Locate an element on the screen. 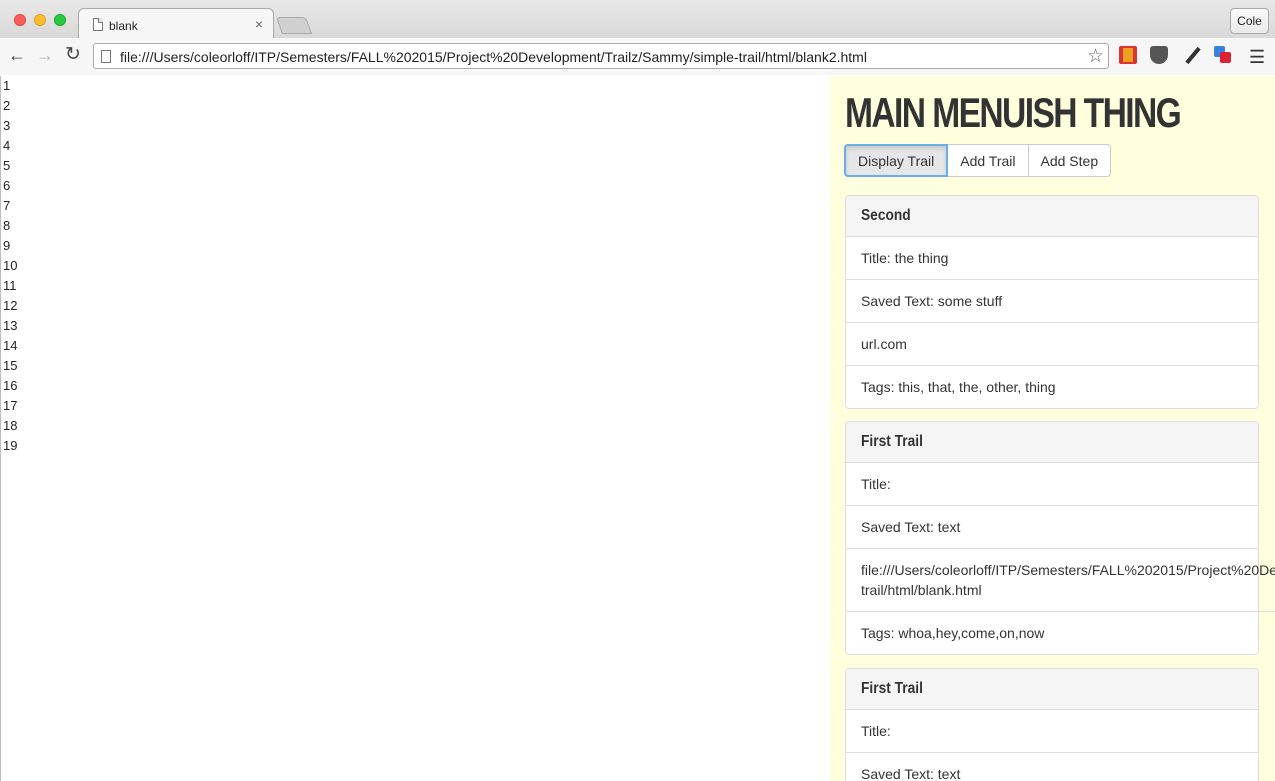 This screenshot has width=1275, height=781. line-number: 7 is located at coordinates (7, 205).